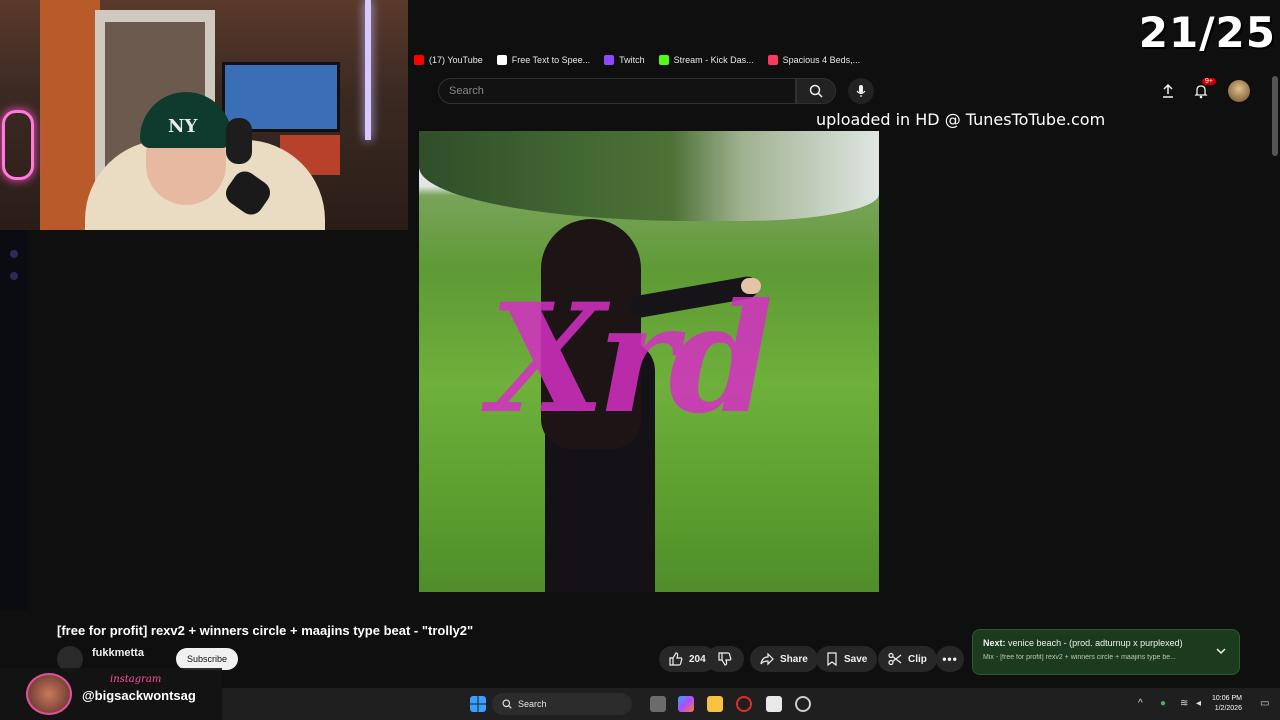 Image resolution: width=1280 pixels, height=720 pixels. I want to click on webcam-headset, so click(239, 141).